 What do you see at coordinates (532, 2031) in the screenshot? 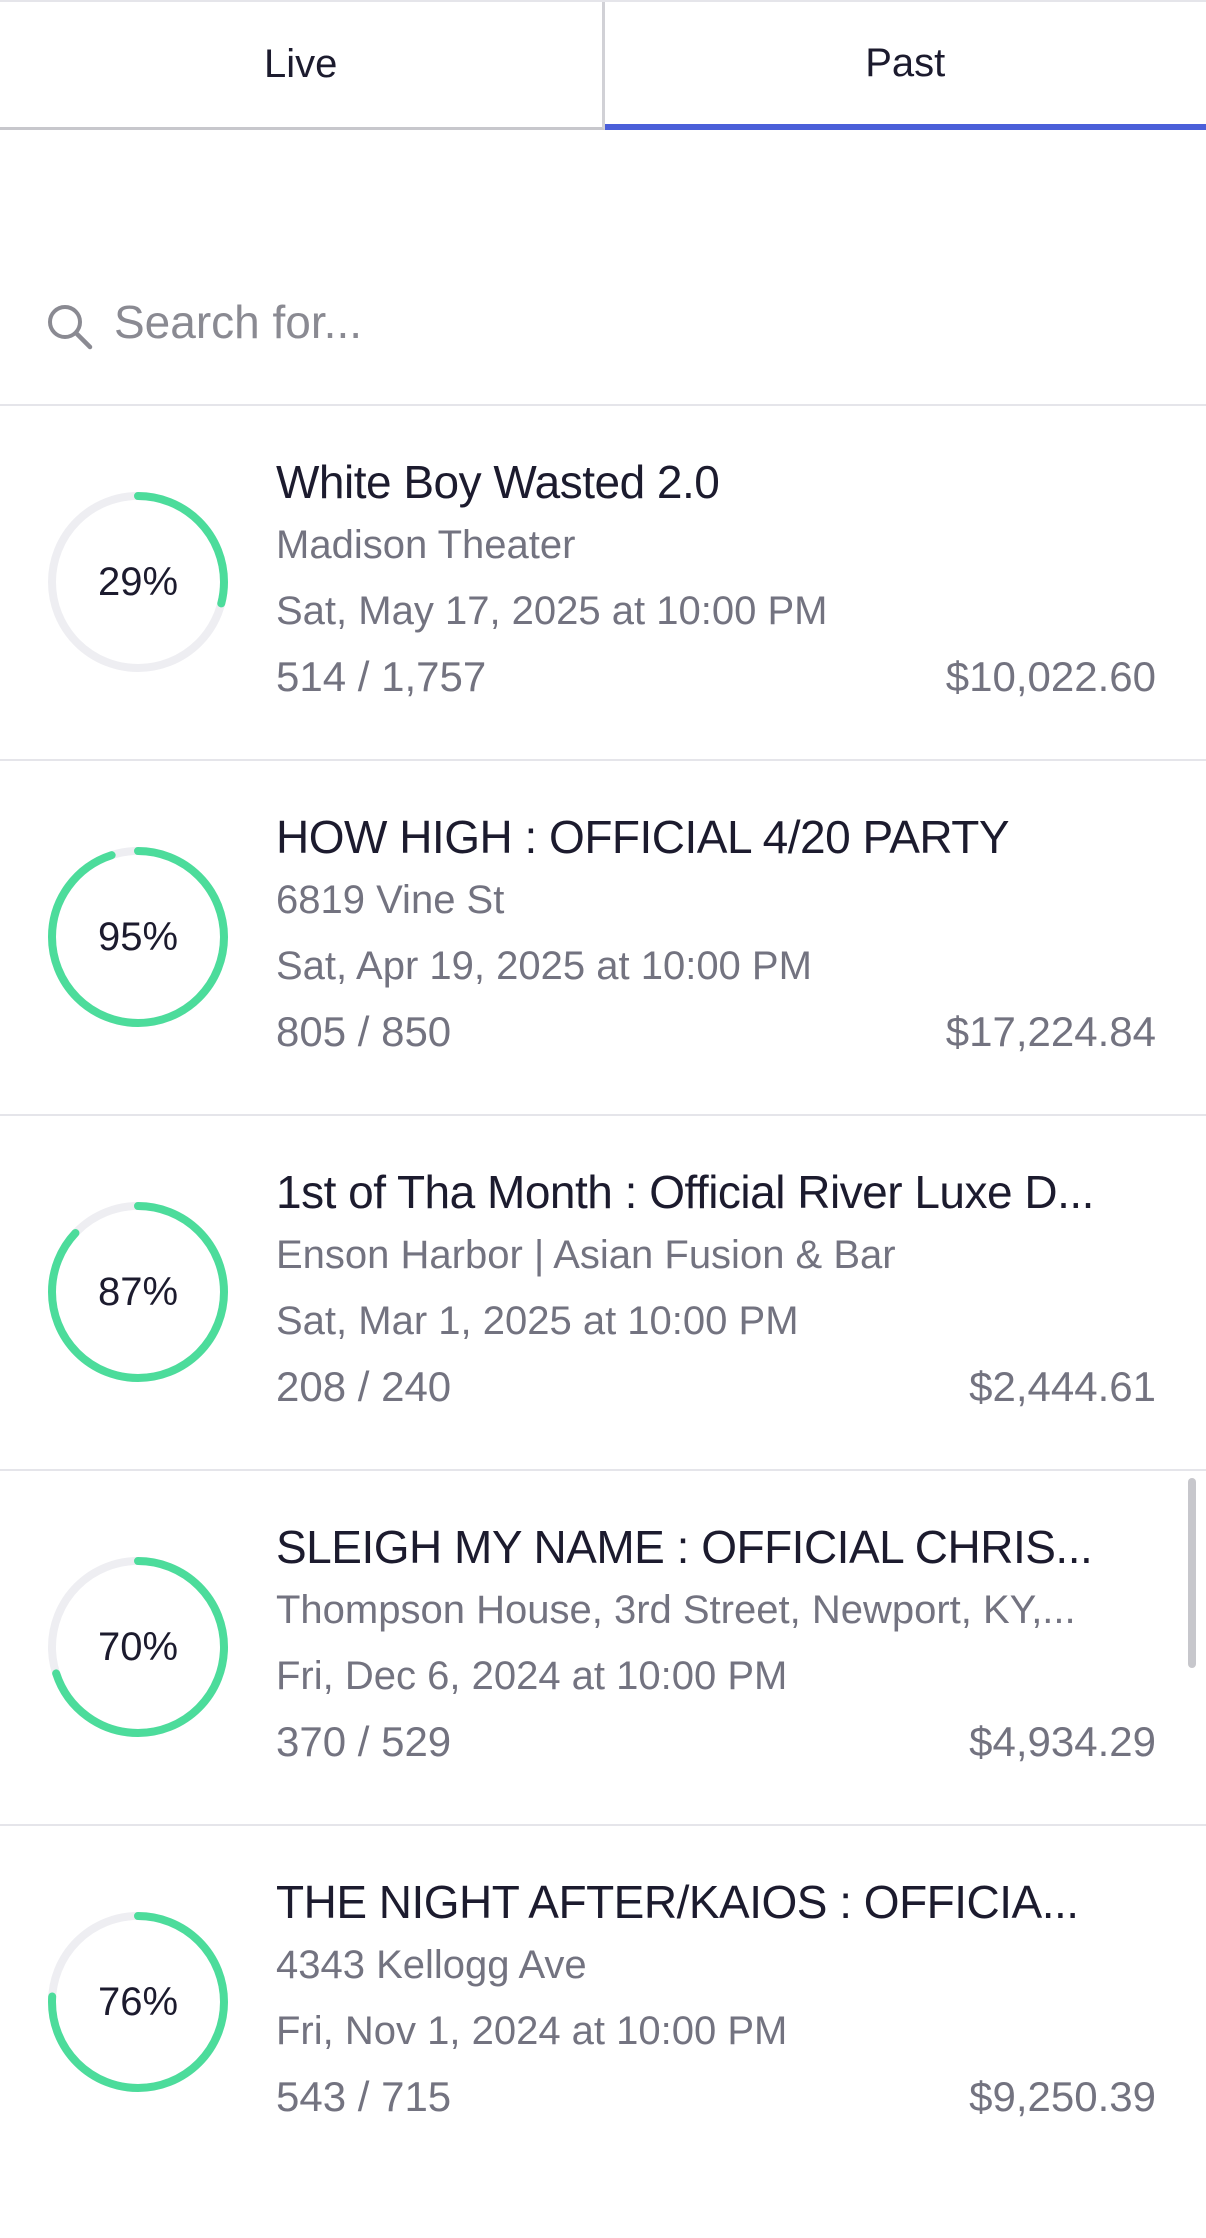
I see `event-date: Fri, Nov 1, 2024 at 10:00 PM` at bounding box center [532, 2031].